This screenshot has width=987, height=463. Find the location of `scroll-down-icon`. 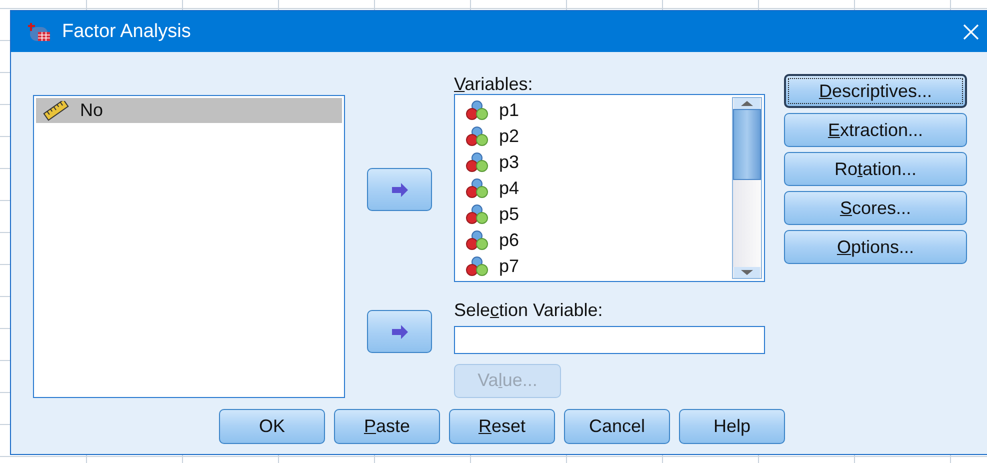

scroll-down-icon is located at coordinates (747, 272).